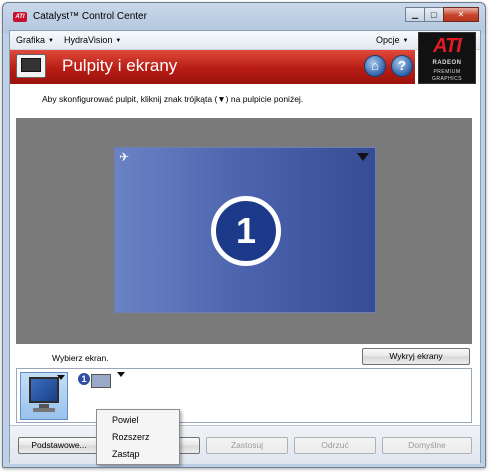  I want to click on title-bar: ATI Catalyst™ Control Center ▁ ▢ ✕, so click(244, 17).